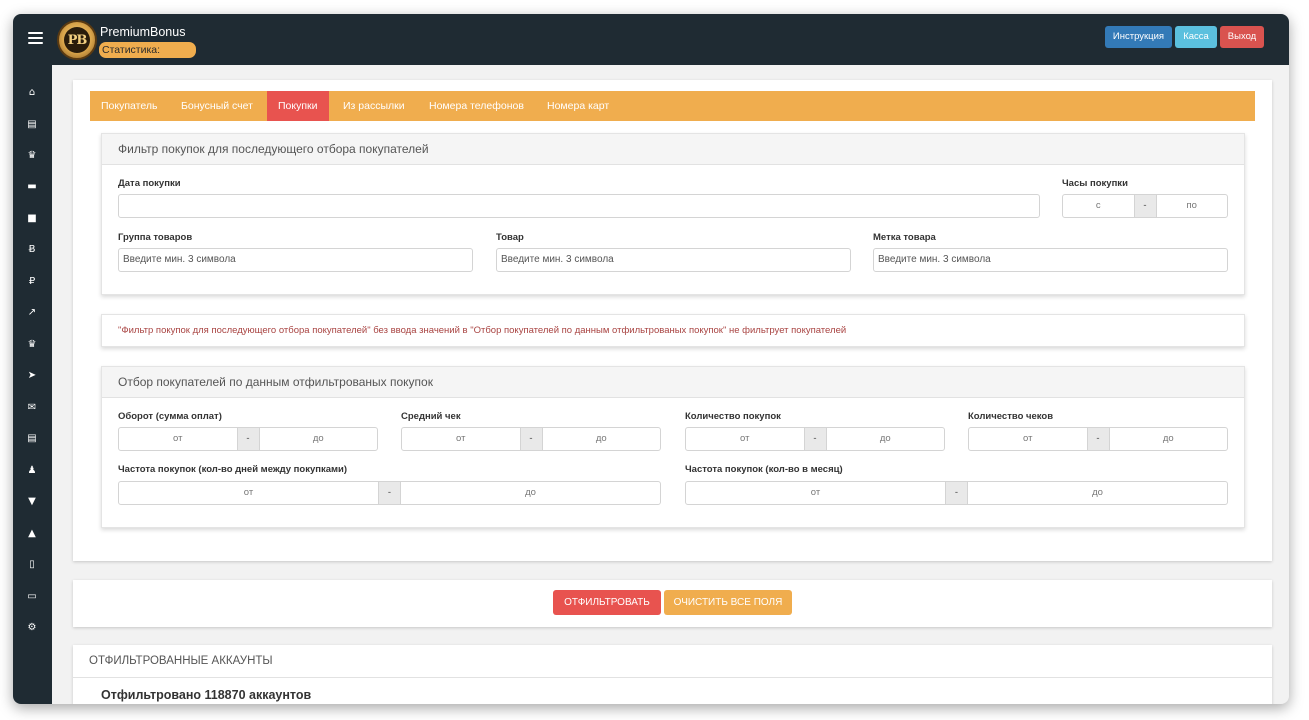 This screenshot has height=720, width=1309. I want to click on checks-count-from-input: от, so click(1028, 439).